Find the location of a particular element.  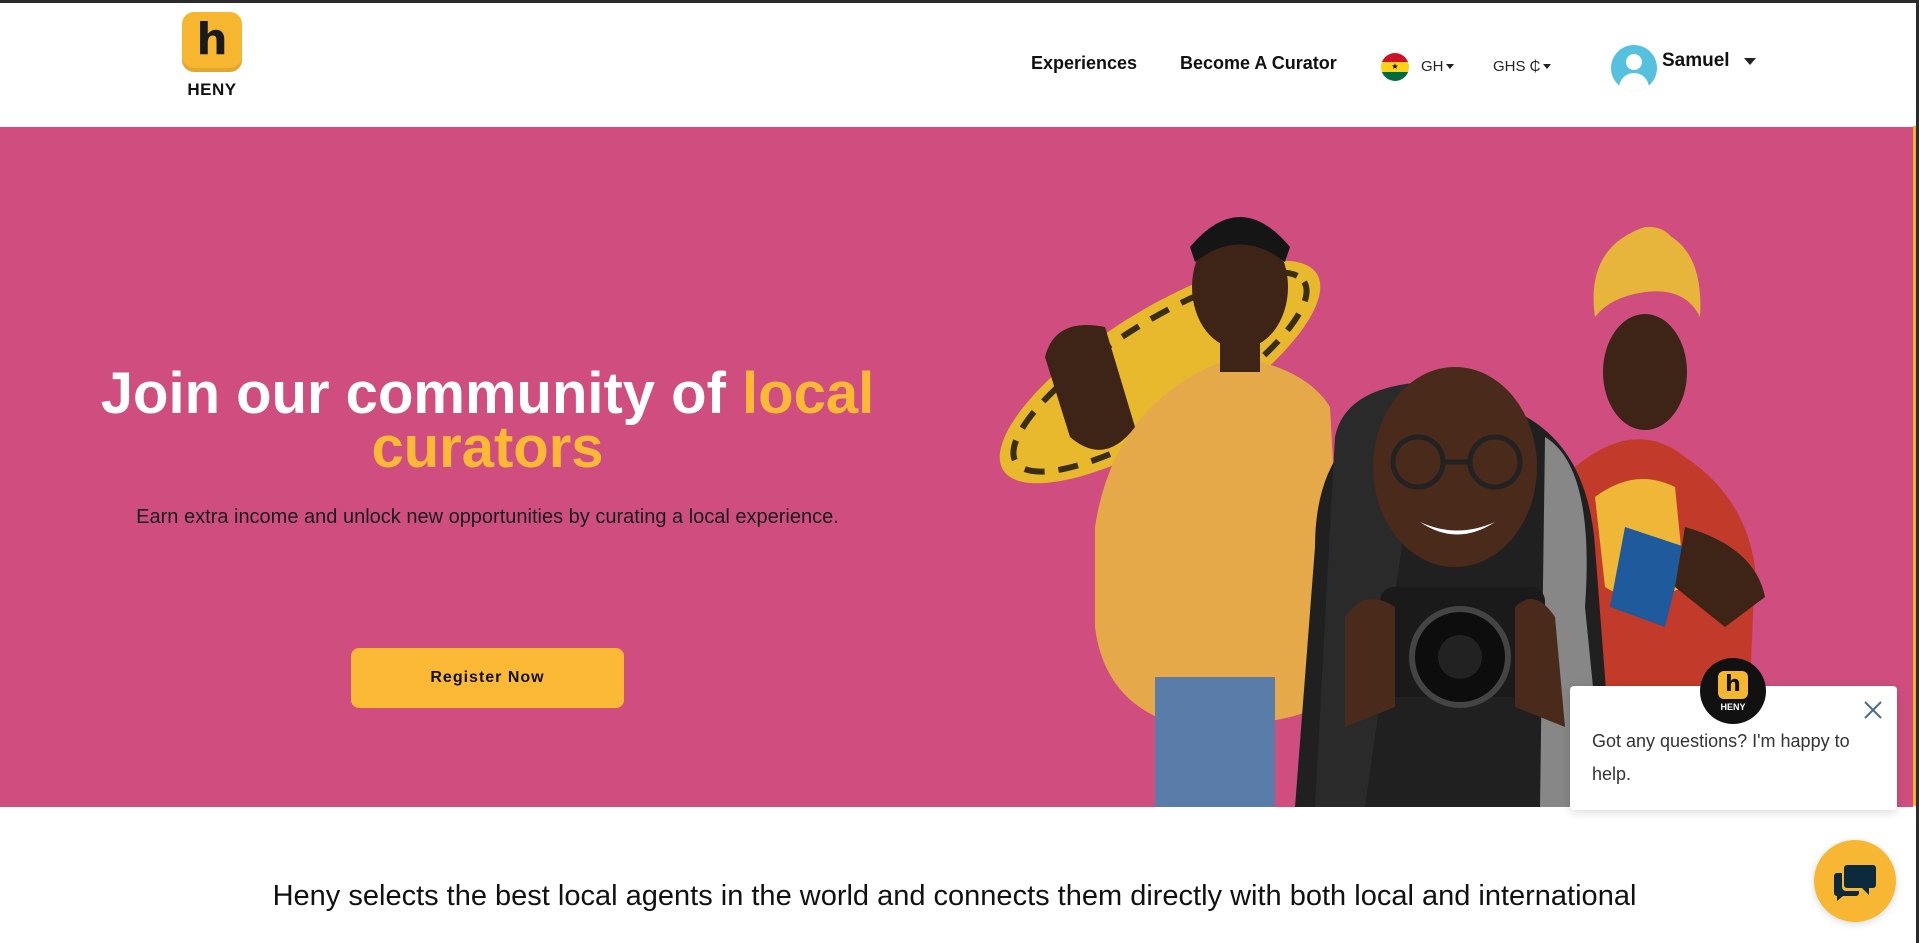

hero-title: Join our community of local curators is located at coordinates (487, 420).